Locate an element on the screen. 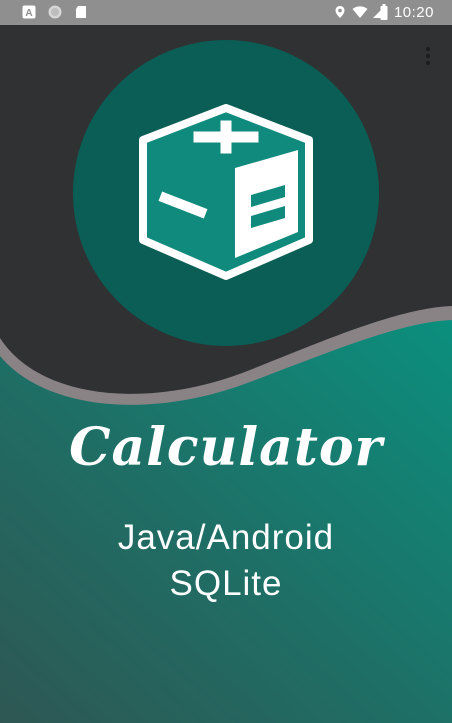  circle-icon is located at coordinates (55, 12).